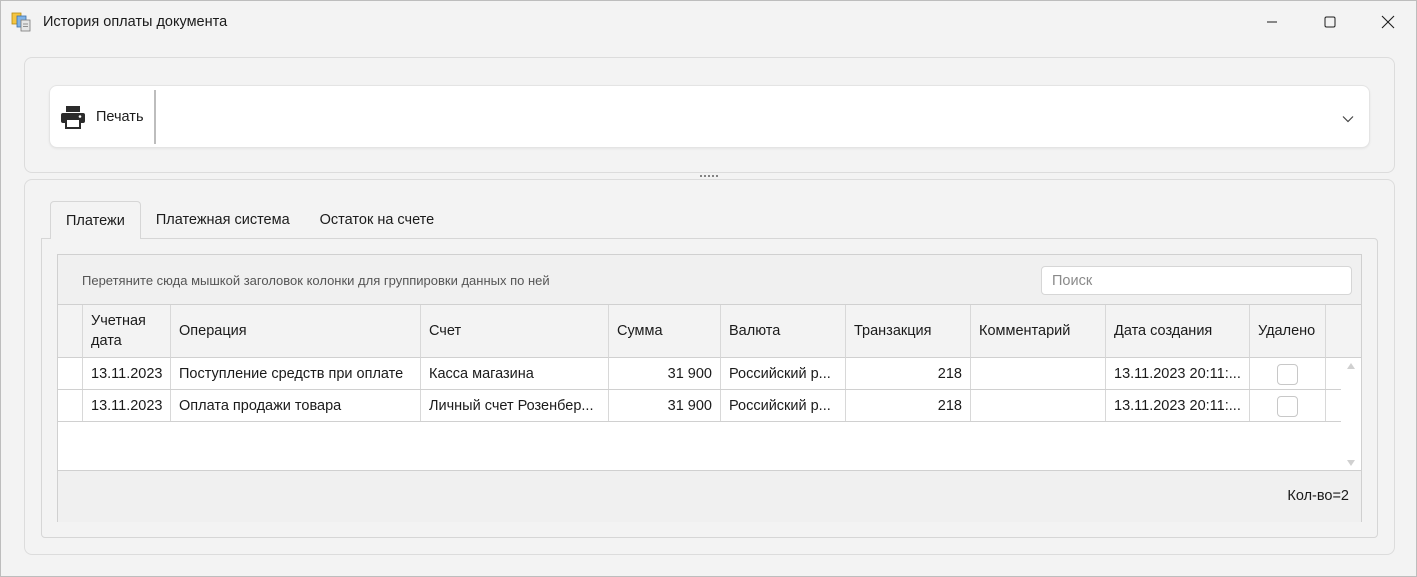  Describe the element at coordinates (70, 331) in the screenshot. I see `row-indicator-header` at that location.